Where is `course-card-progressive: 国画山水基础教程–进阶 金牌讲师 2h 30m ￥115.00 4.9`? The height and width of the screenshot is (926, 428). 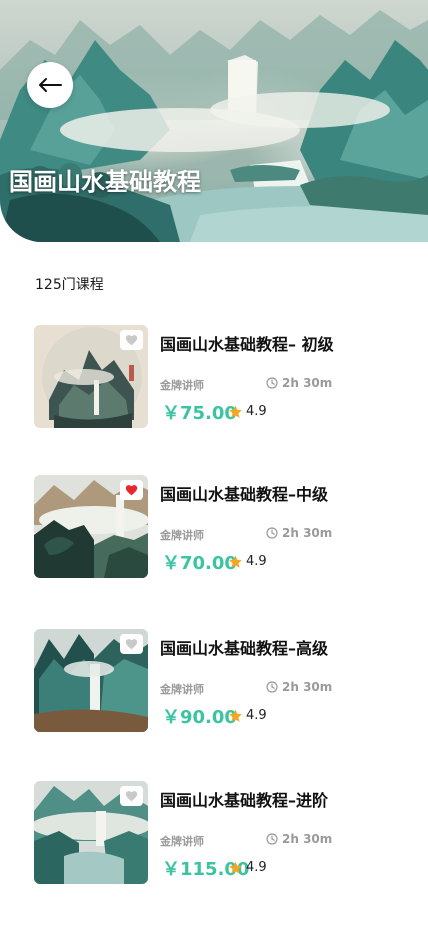 course-card-progressive: 国画山水基础教程–进阶 金牌讲师 2h 30m ￥115.00 4.9 is located at coordinates (224, 833).